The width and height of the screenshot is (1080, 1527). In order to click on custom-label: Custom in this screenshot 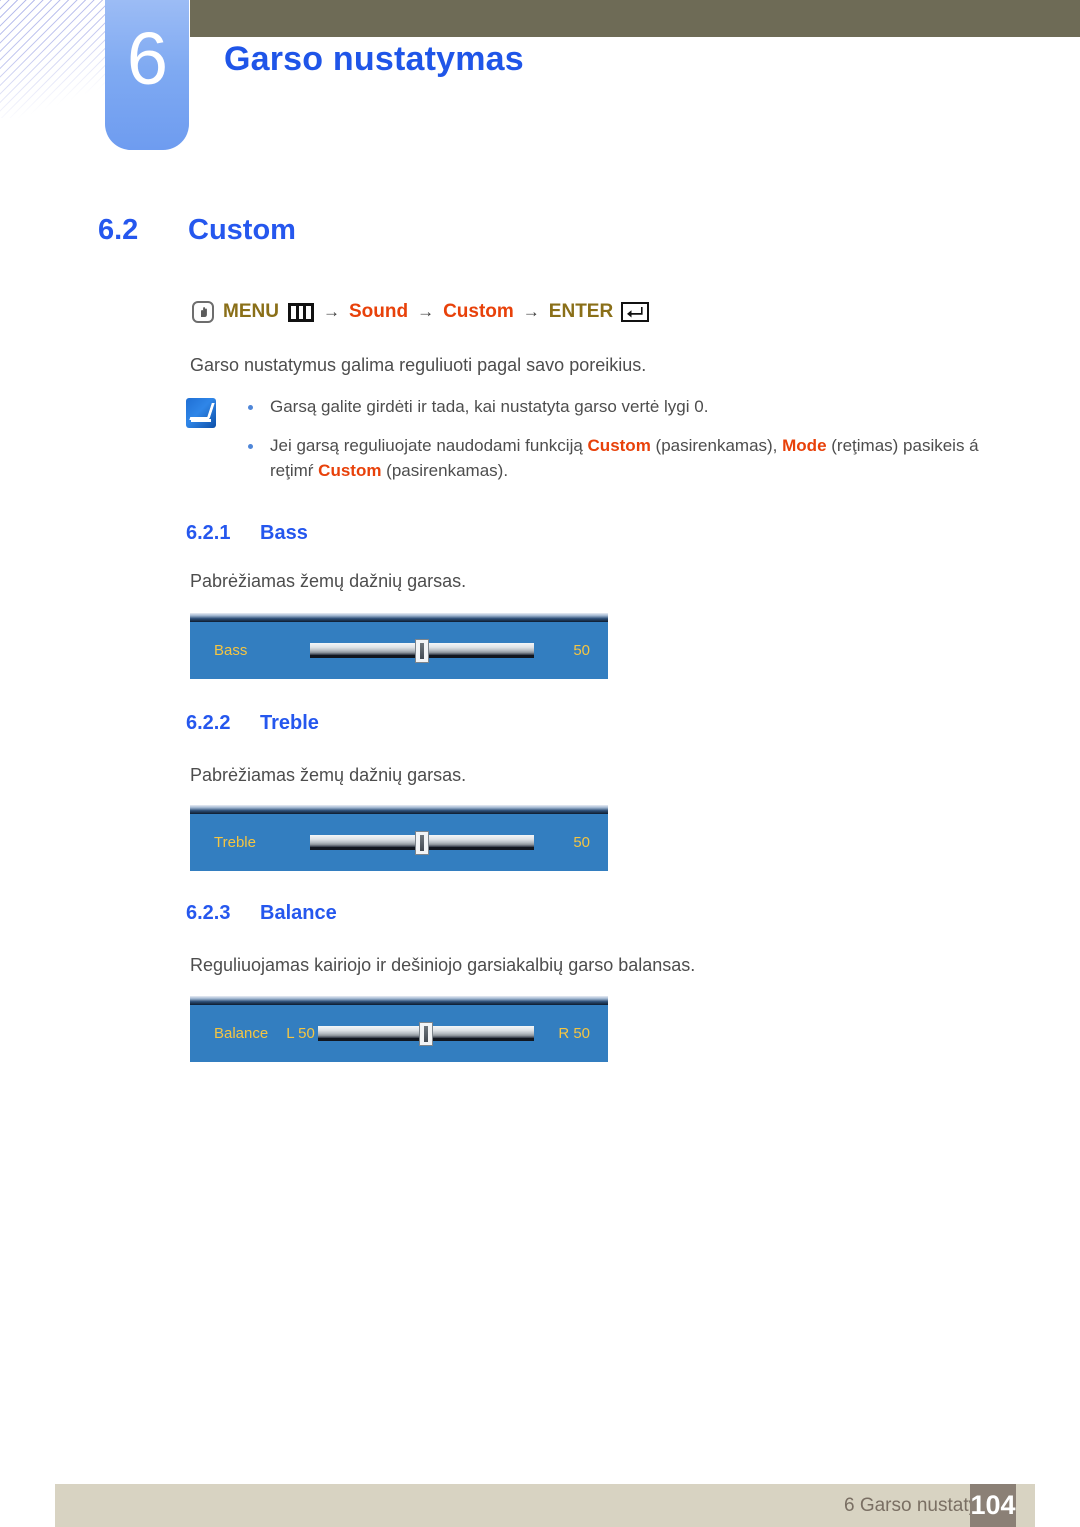, I will do `click(478, 311)`.